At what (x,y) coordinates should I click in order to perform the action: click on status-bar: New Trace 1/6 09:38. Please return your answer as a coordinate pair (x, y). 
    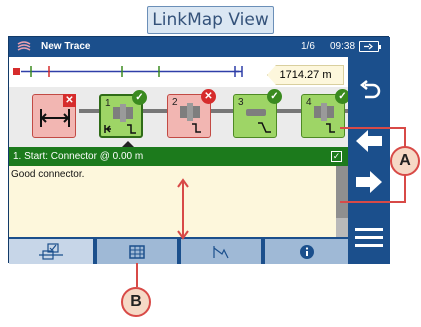
    Looking at the image, I should click on (199, 47).